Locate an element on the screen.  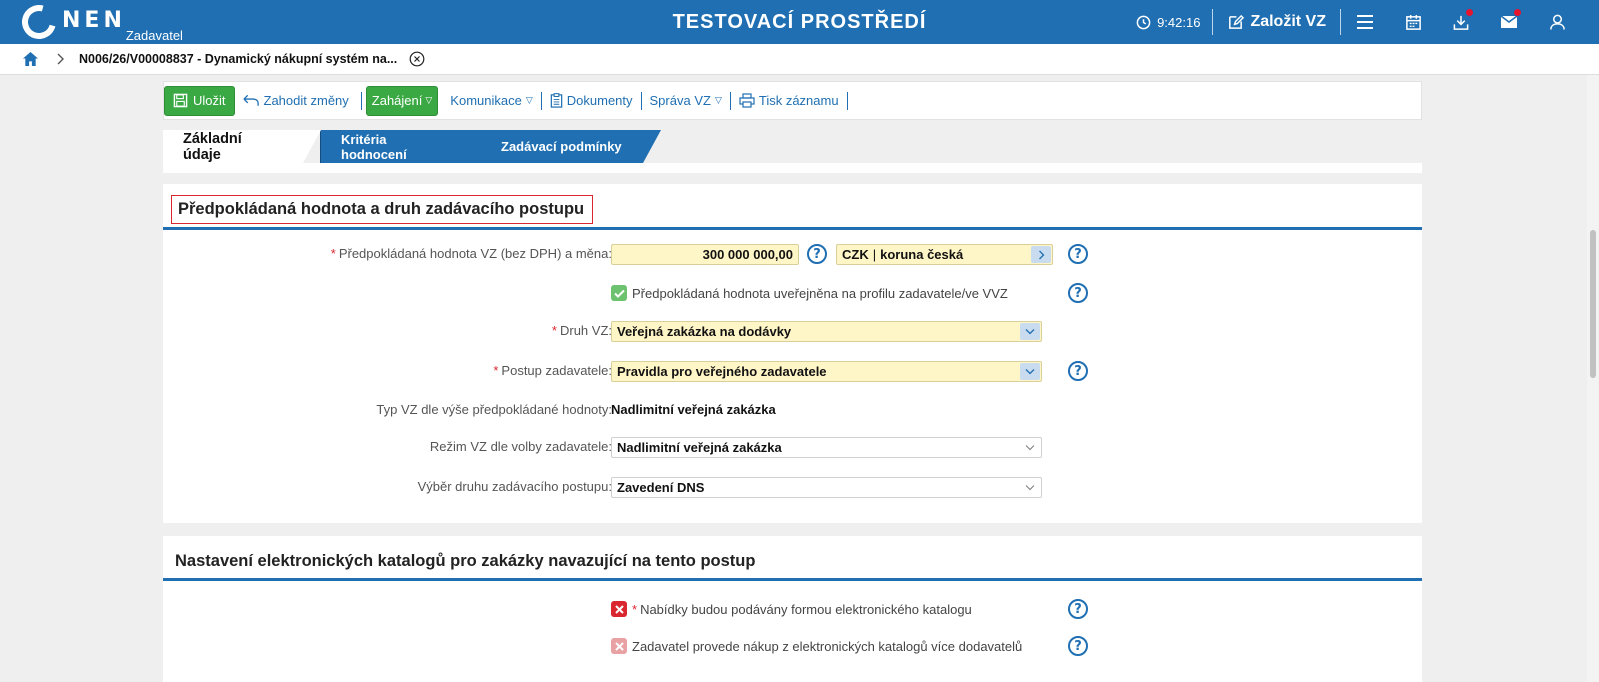
procedure-select: Pravidla pro veřejného zadavatele is located at coordinates (826, 371).